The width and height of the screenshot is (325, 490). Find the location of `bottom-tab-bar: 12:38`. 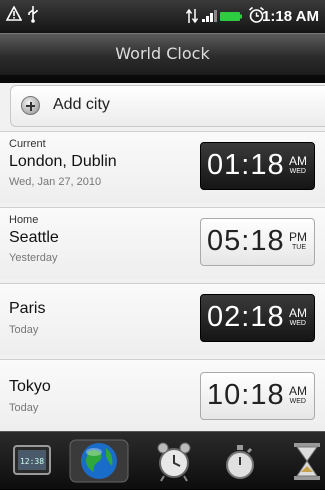

bottom-tab-bar: 12:38 is located at coordinates (162, 460).